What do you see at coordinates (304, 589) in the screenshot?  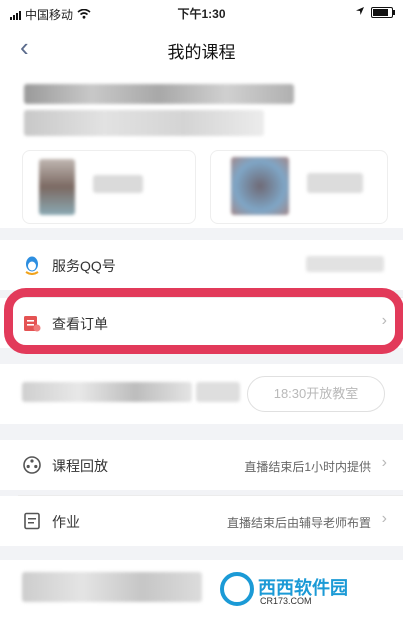 I see `watermark: 西西软件园 CR173.COM` at bounding box center [304, 589].